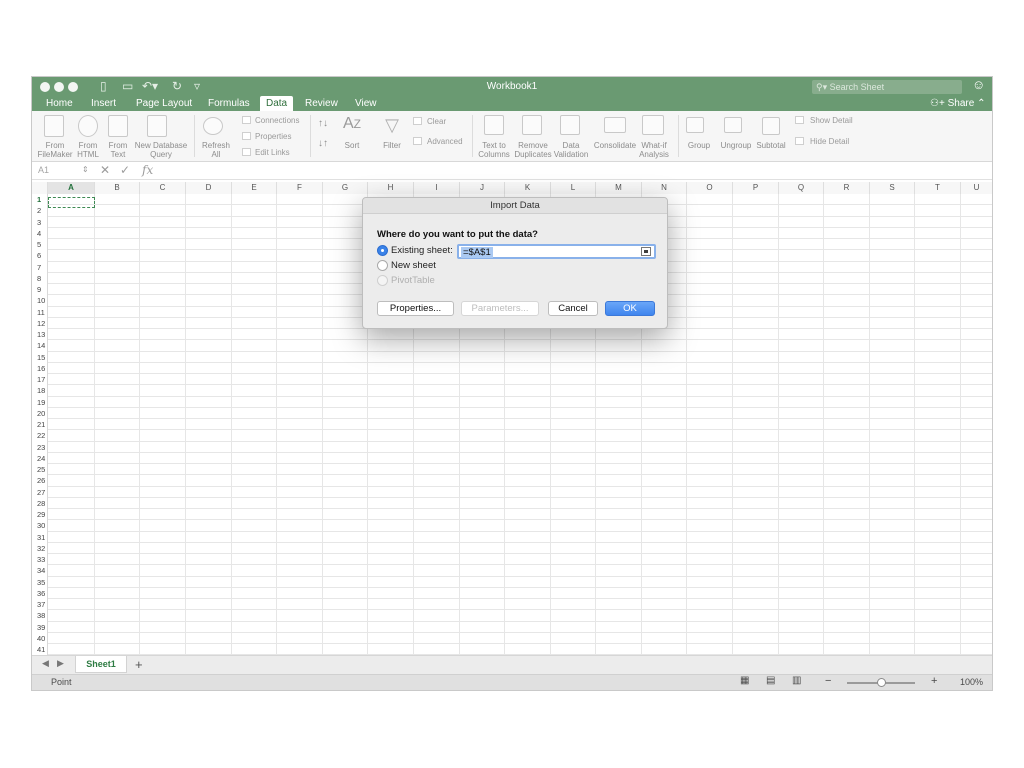  Describe the element at coordinates (40, 368) in the screenshot. I see `row-header: 16` at that location.